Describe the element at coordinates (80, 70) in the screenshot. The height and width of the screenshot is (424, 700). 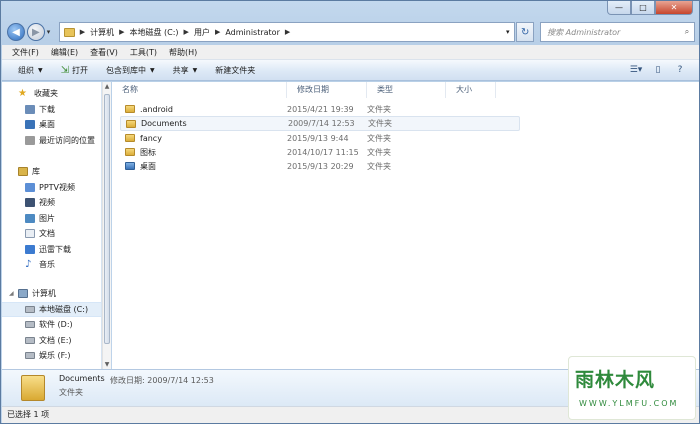
I see `open-label: 打开` at that location.